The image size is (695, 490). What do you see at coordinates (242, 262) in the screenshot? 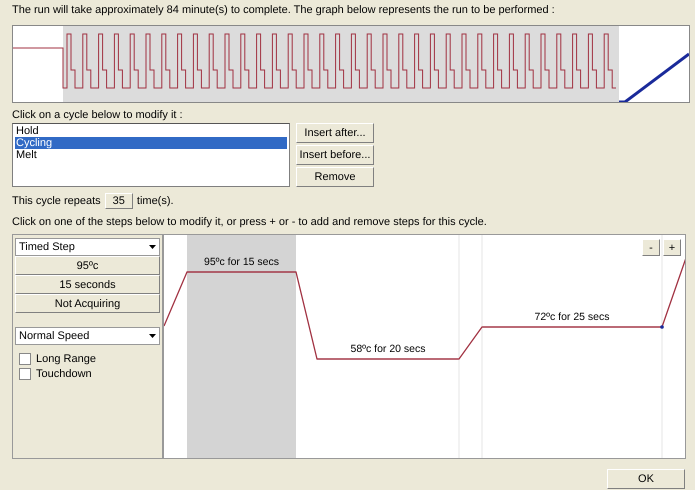
I see `step-label: 95ºc for 15 secs` at bounding box center [242, 262].